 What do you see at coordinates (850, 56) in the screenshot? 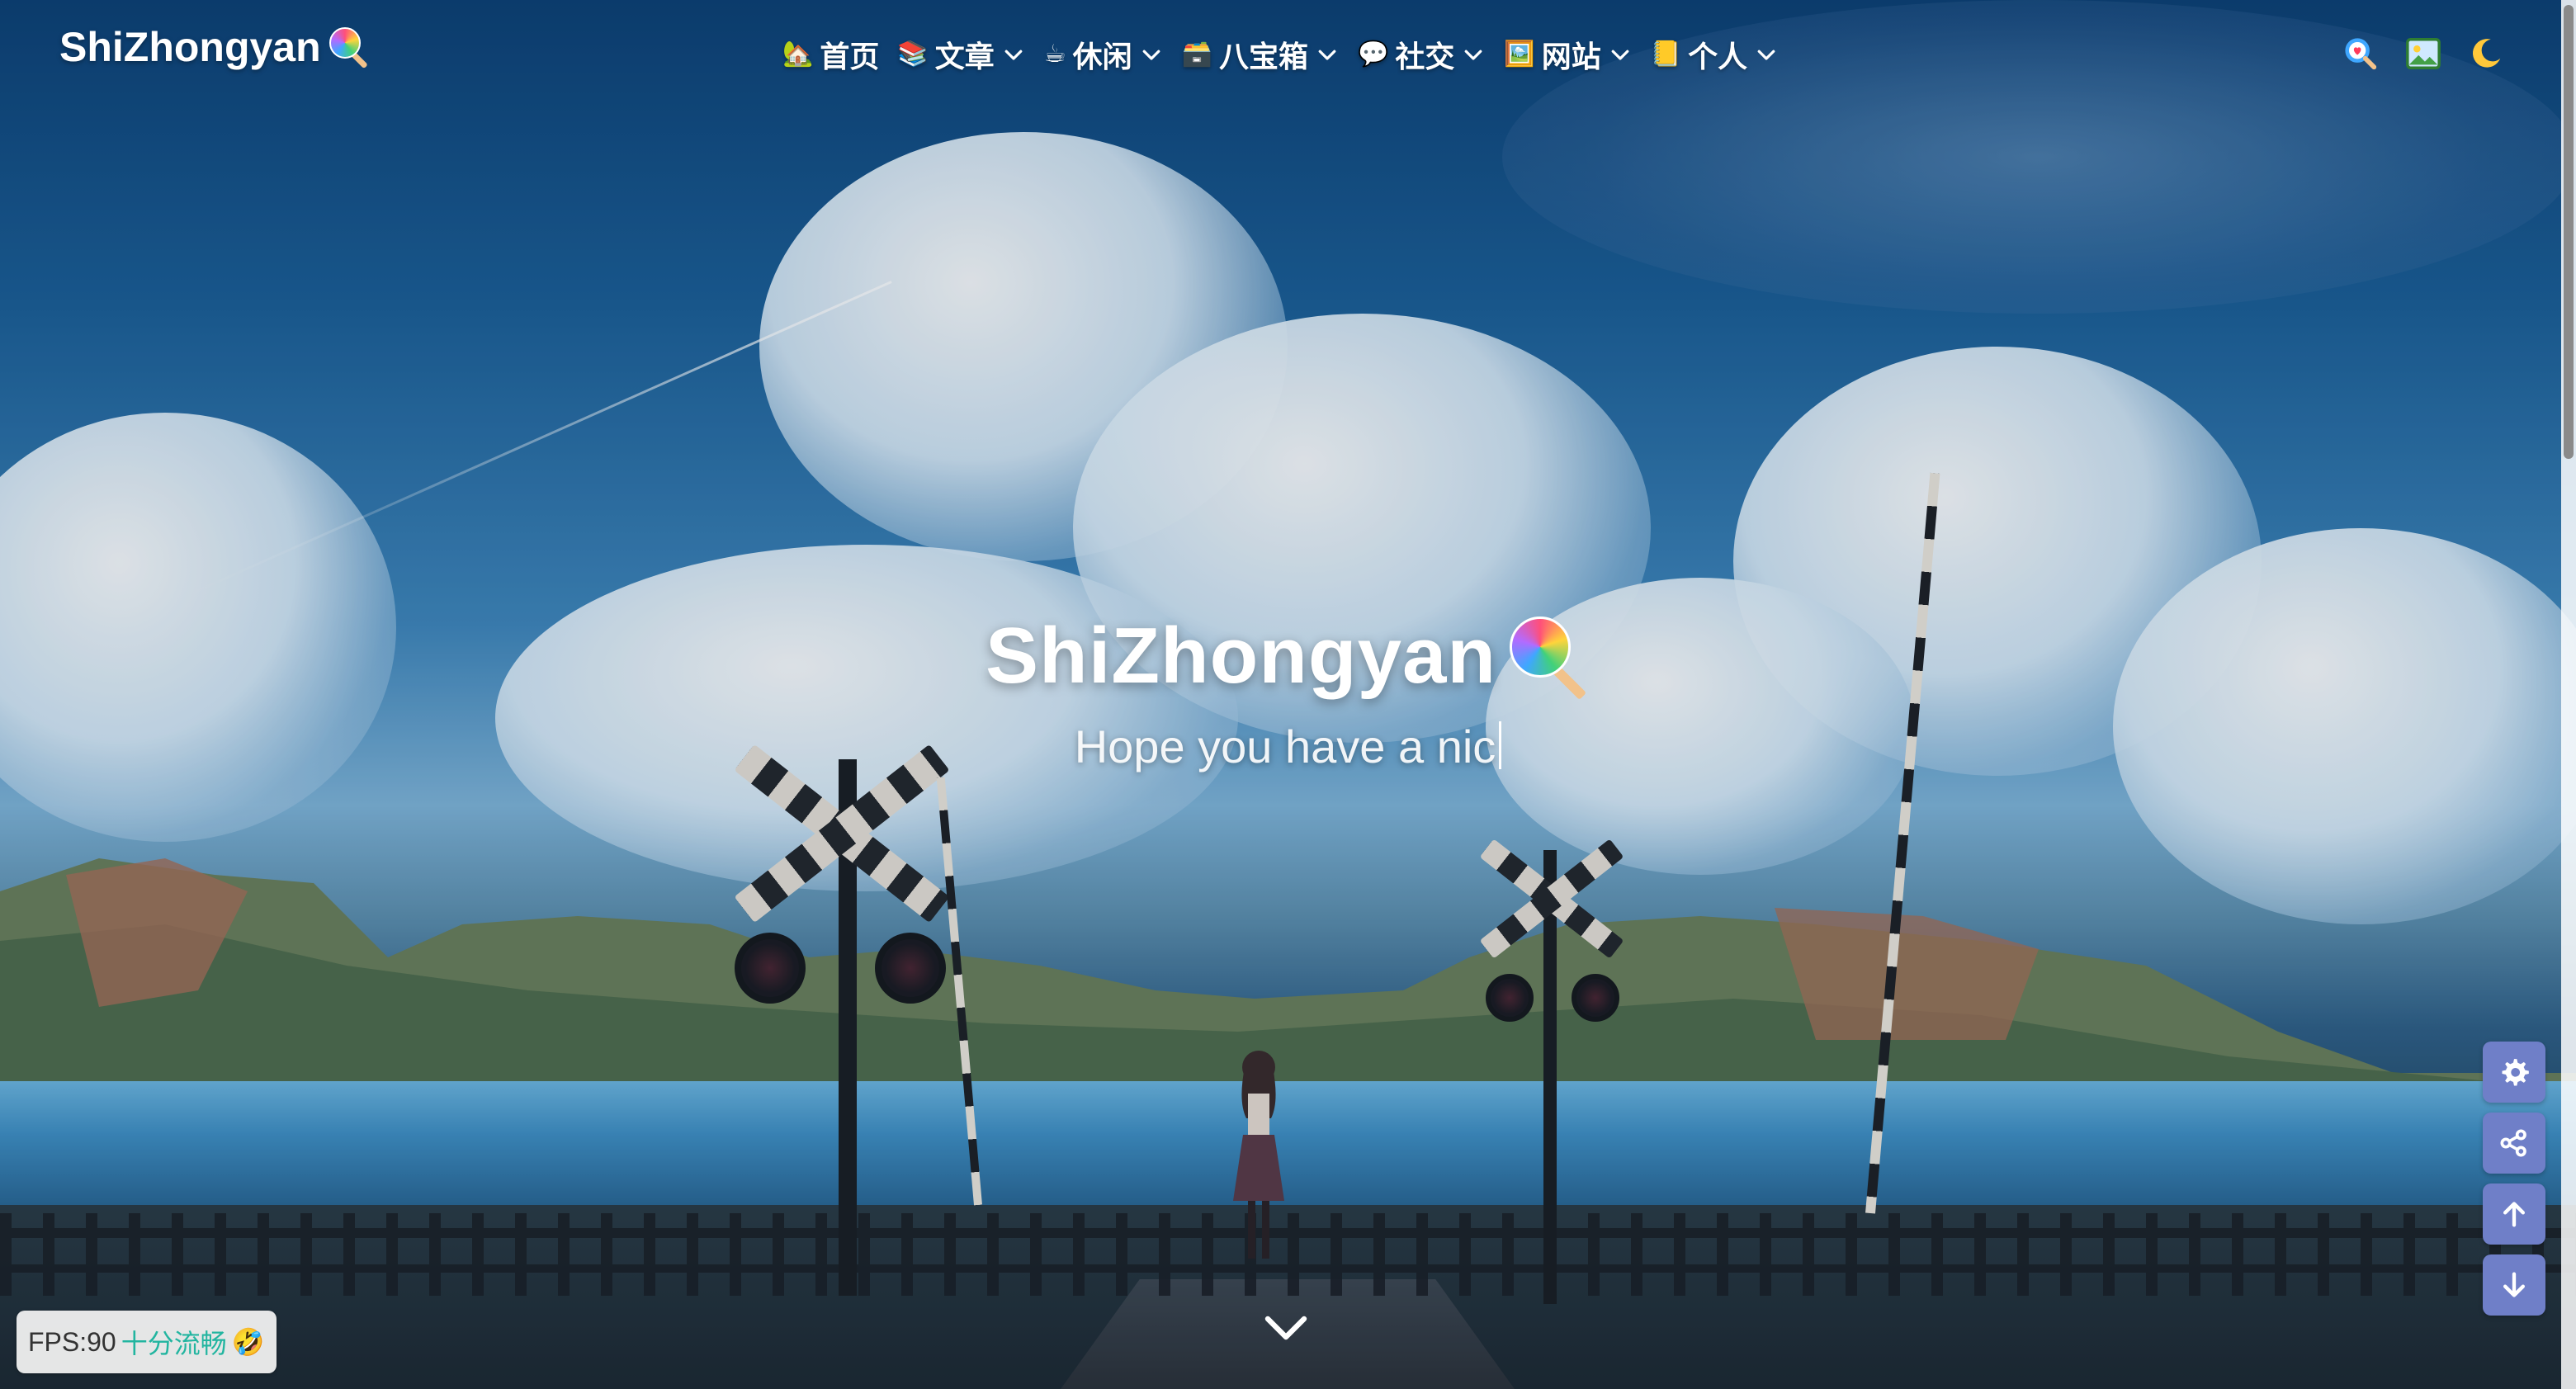
I see `nav-item-label: 首页` at bounding box center [850, 56].